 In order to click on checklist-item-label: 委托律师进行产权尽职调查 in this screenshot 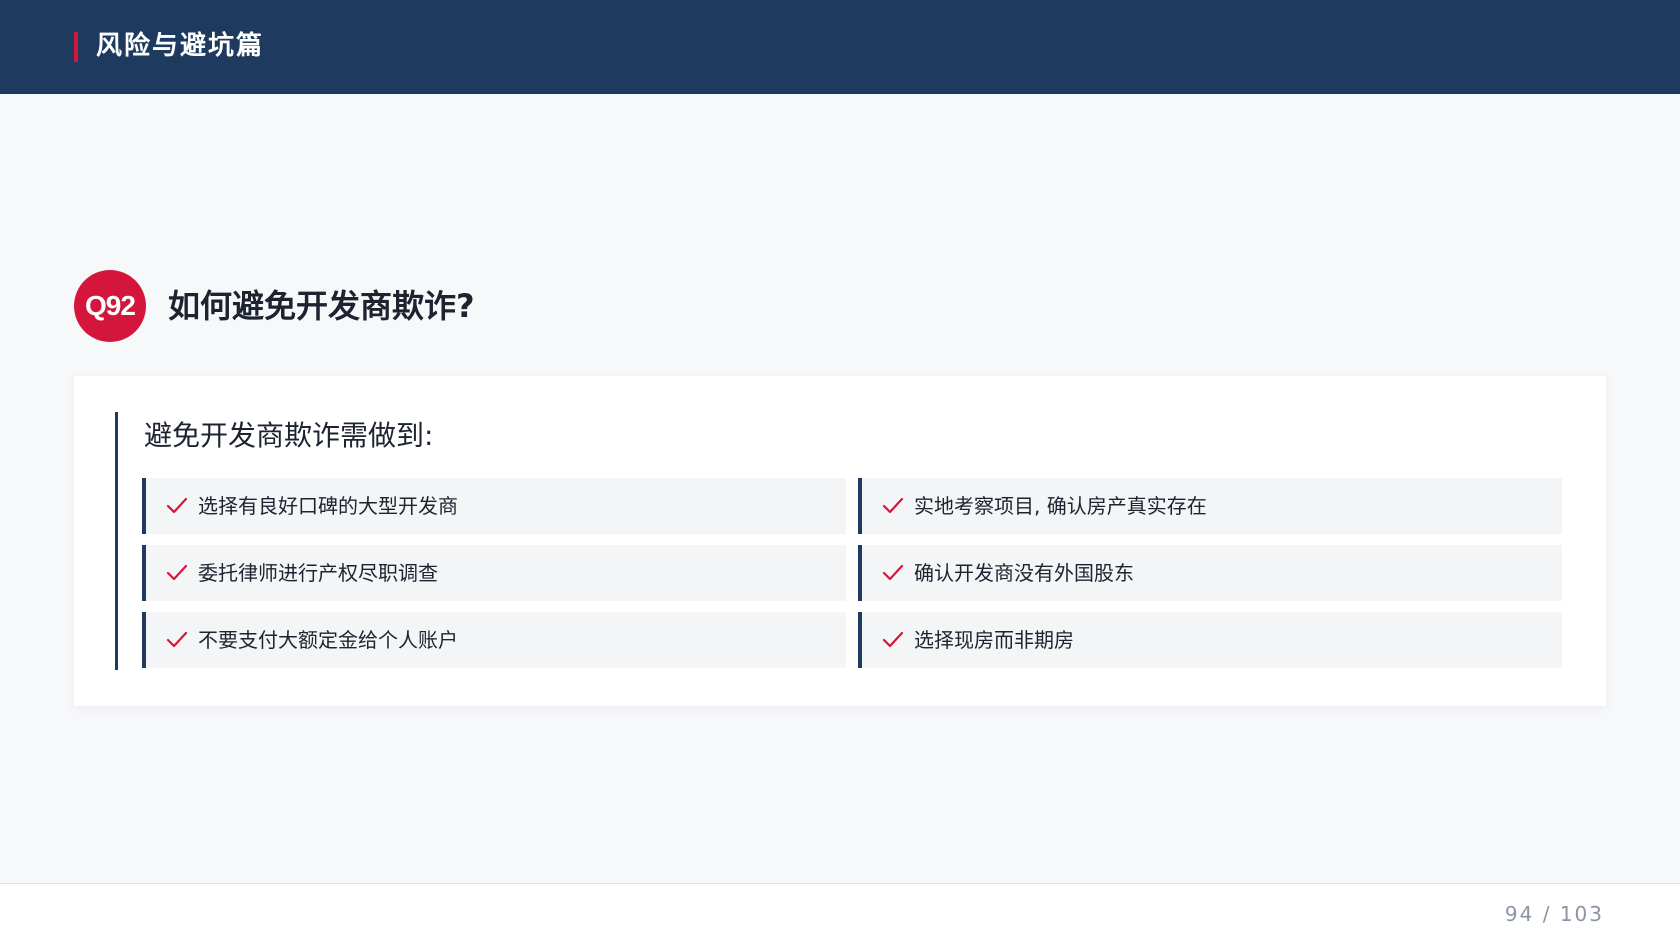, I will do `click(318, 573)`.